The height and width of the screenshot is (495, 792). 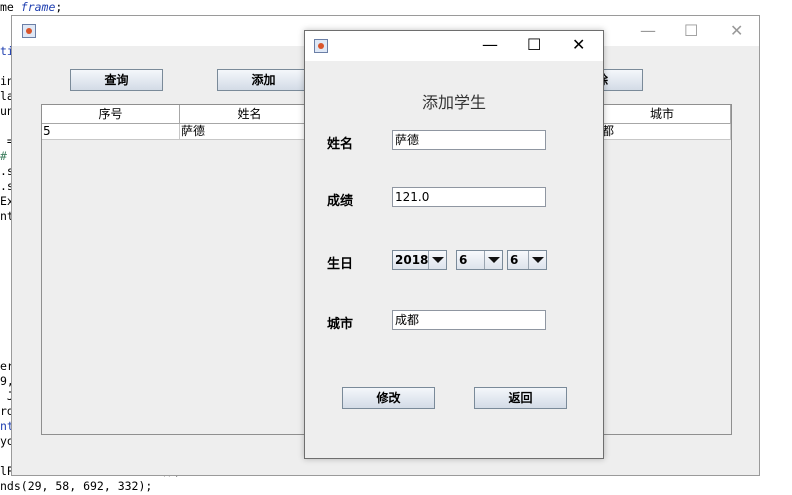 I want to click on score-label: 成绩, so click(x=340, y=201).